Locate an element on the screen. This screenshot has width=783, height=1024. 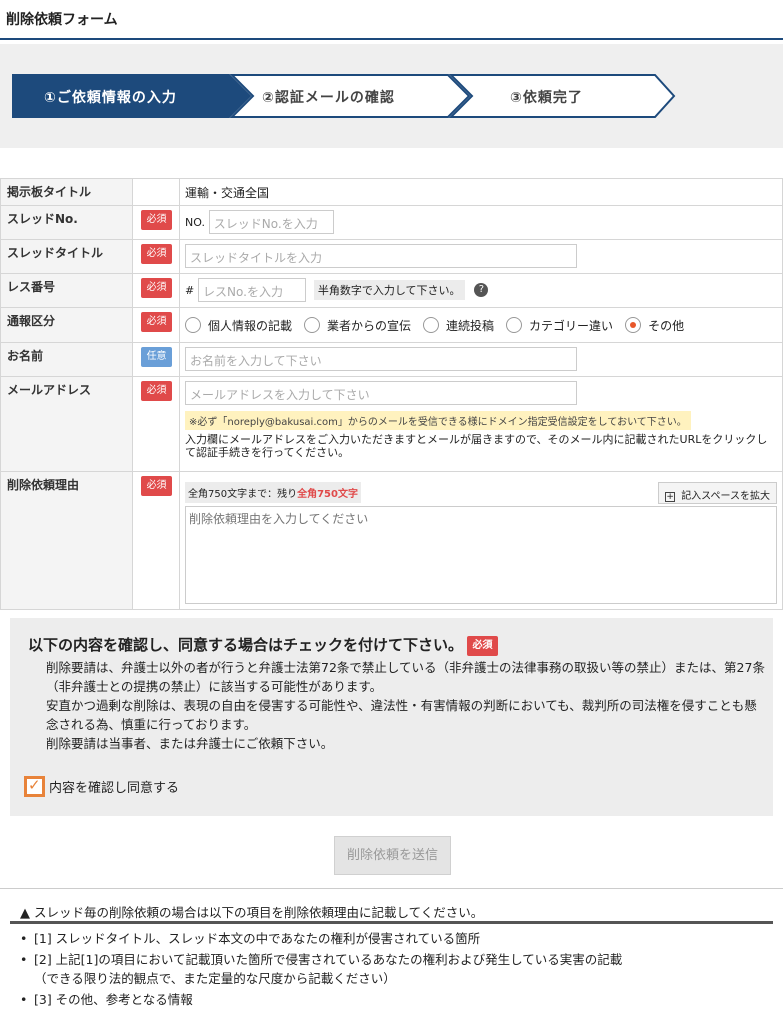
category-radio-group: 個人情報の記載 業者からの宣伝 連続投稿 カテゴリー違い その他 is located at coordinates (481, 325).